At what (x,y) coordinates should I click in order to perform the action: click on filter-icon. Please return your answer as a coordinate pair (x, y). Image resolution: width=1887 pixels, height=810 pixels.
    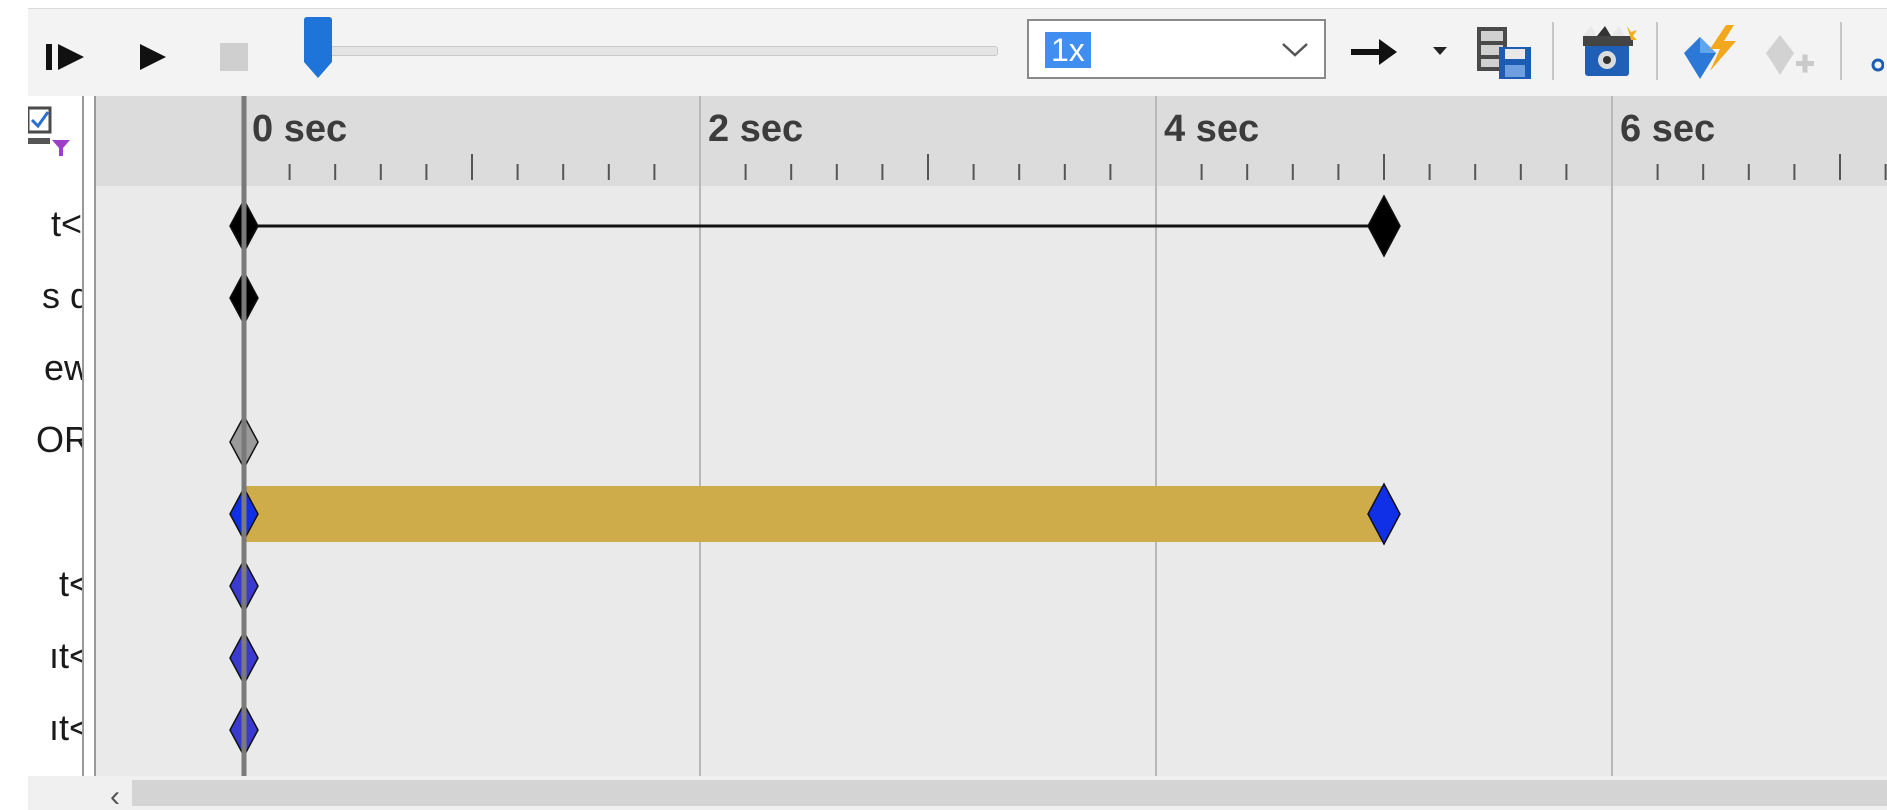
    Looking at the image, I should click on (49, 131).